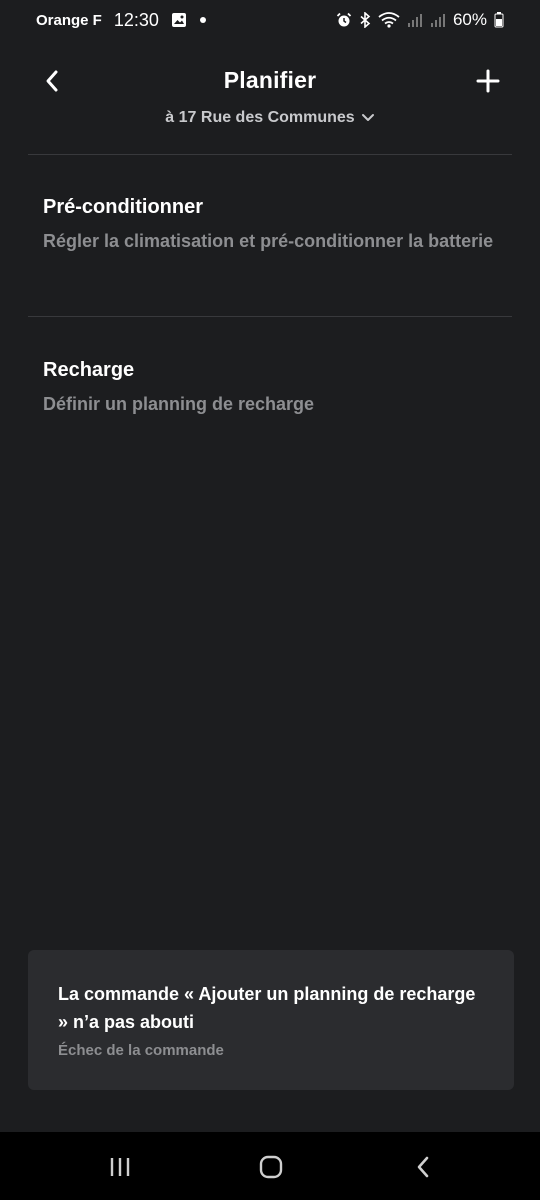  What do you see at coordinates (89, 370) in the screenshot?
I see `item-title: Recharge` at bounding box center [89, 370].